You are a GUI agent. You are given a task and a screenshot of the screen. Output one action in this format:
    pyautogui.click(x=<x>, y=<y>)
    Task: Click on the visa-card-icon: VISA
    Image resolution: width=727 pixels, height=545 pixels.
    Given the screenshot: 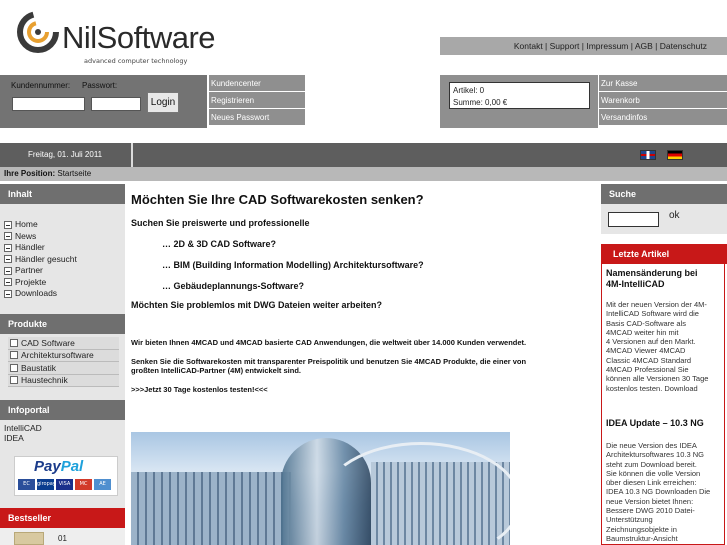 What is the action you would take?
    pyautogui.click(x=64, y=484)
    